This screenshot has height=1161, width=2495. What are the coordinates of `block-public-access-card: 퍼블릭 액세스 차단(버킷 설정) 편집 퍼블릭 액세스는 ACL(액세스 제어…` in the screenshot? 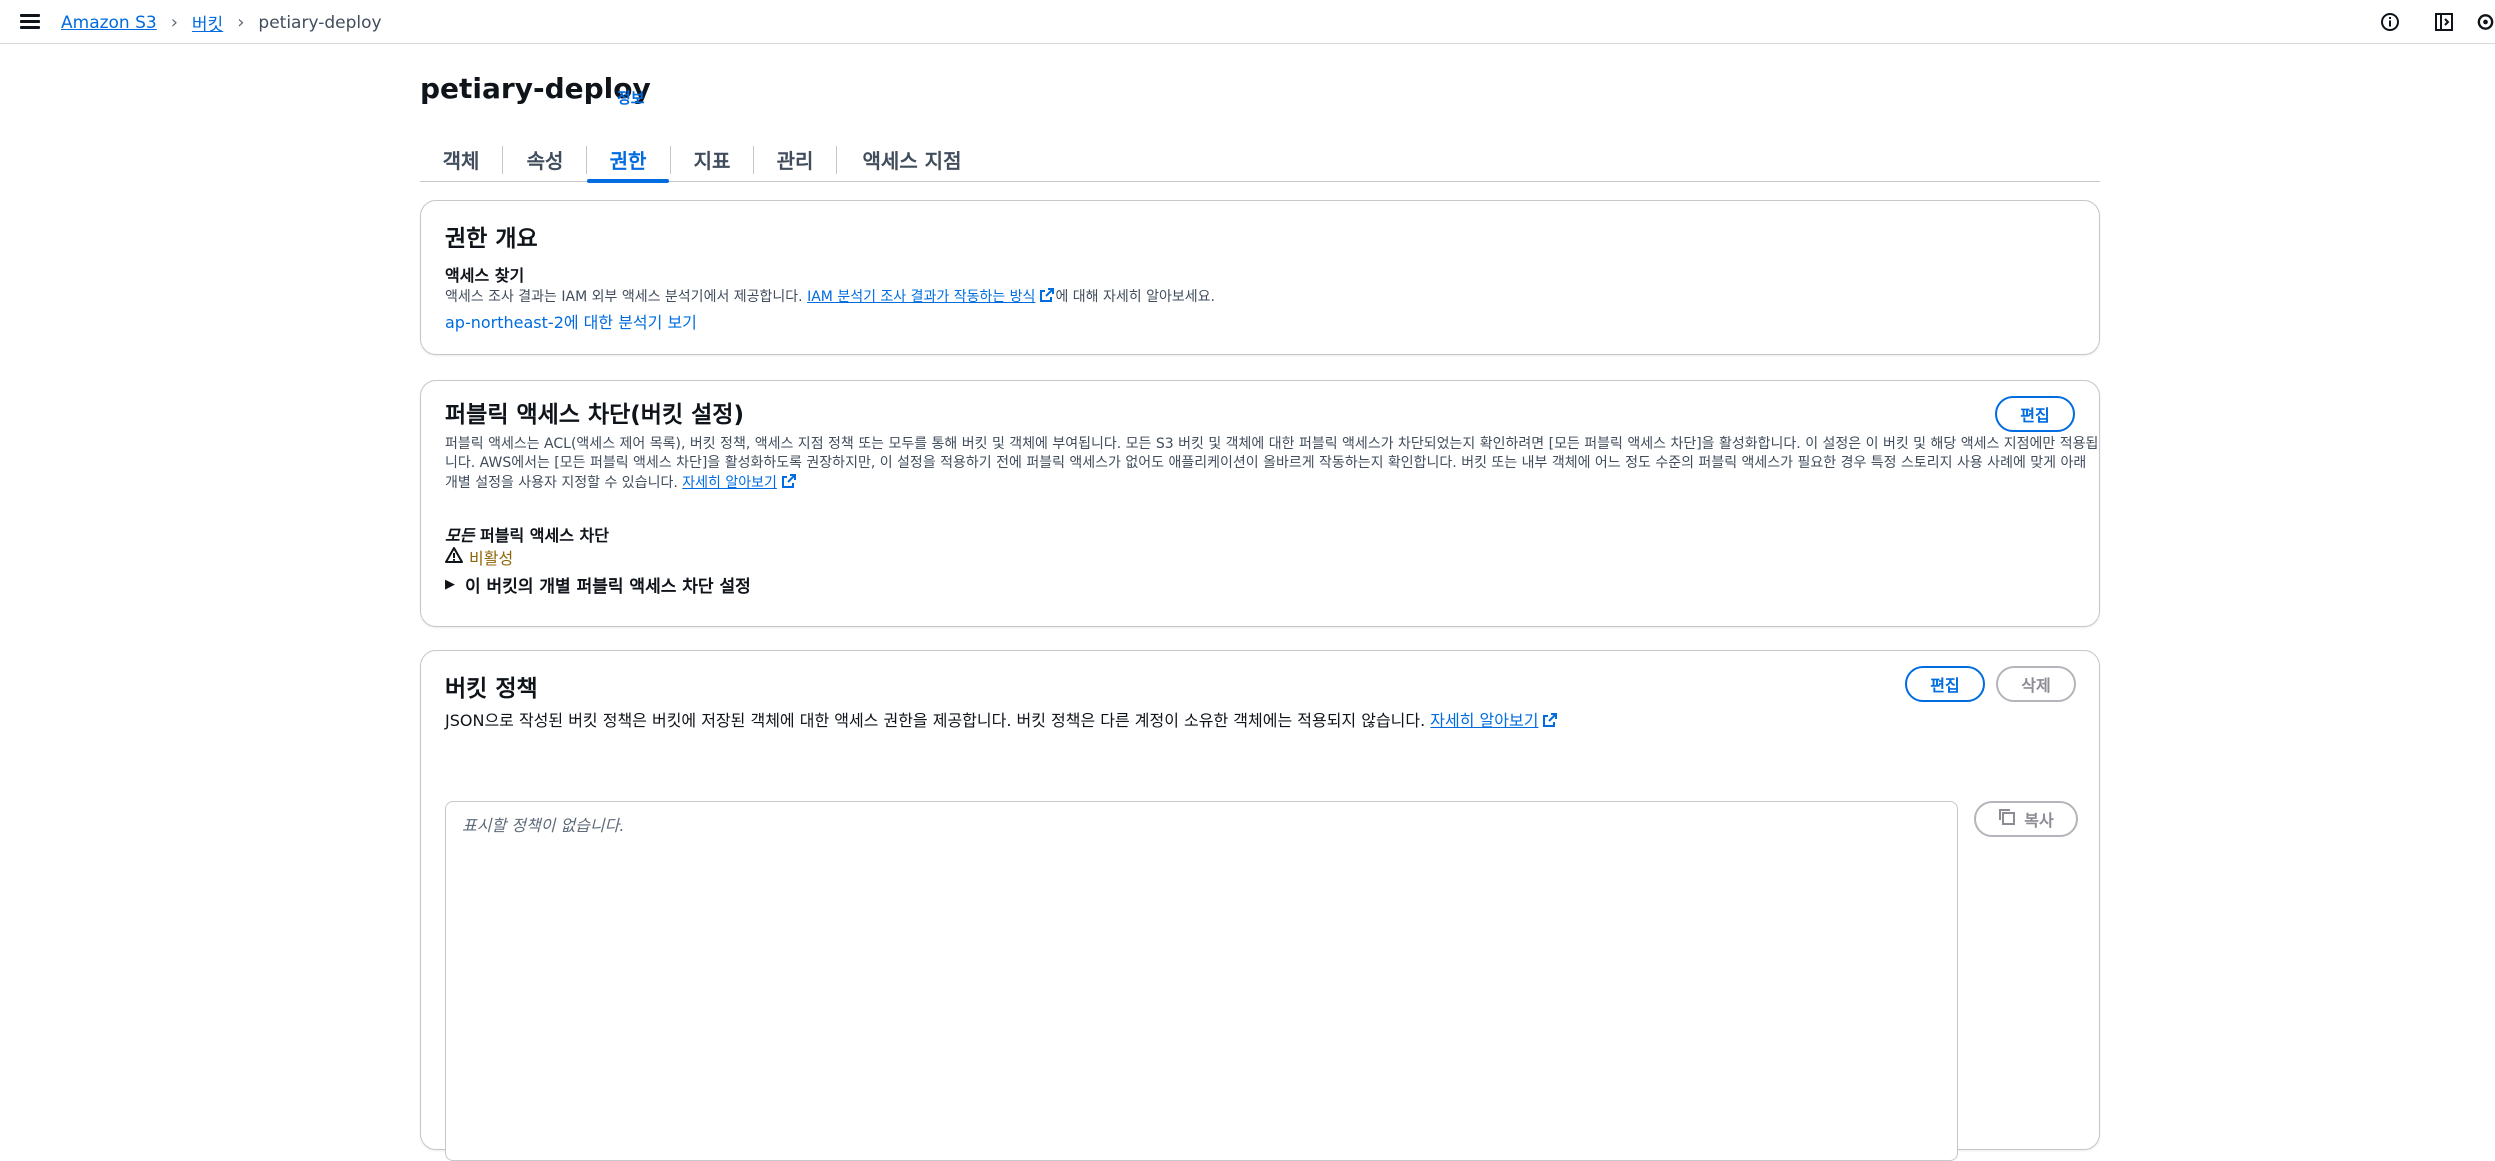 It's located at (1260, 503).